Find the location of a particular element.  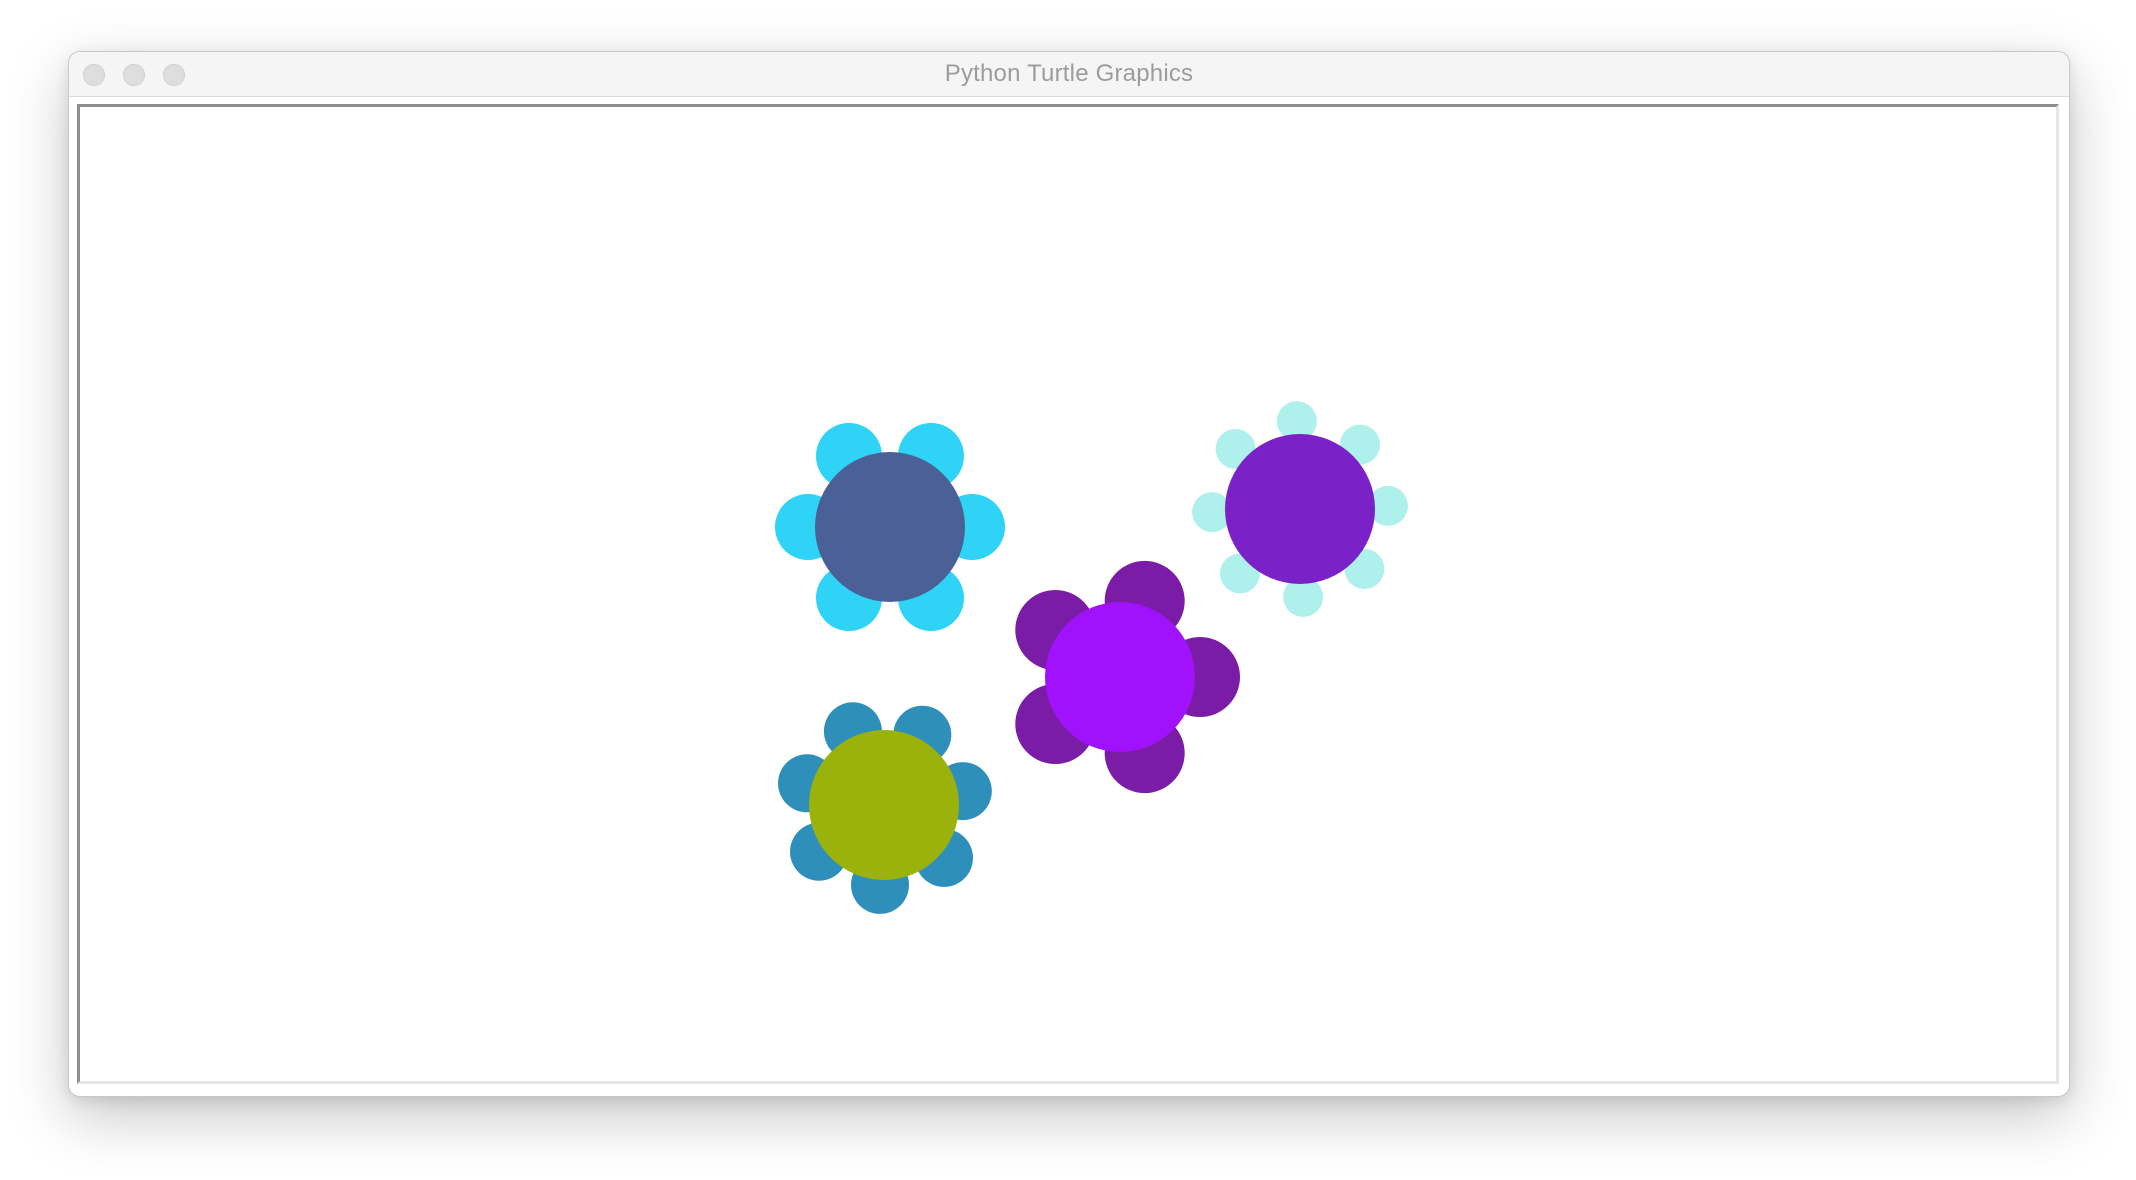

window-title: Python Turtle Graphics is located at coordinates (1069, 73).